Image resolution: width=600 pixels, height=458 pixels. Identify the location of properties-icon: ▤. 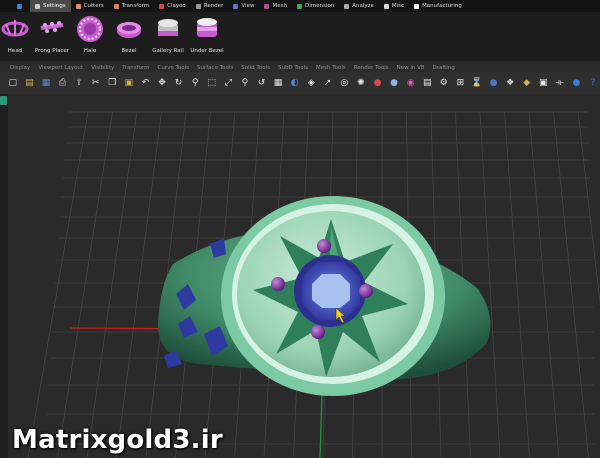
(427, 83).